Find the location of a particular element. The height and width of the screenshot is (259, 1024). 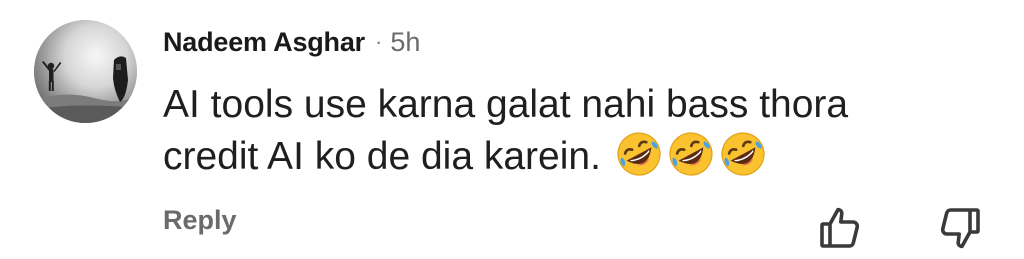

like-button is located at coordinates (840, 228).